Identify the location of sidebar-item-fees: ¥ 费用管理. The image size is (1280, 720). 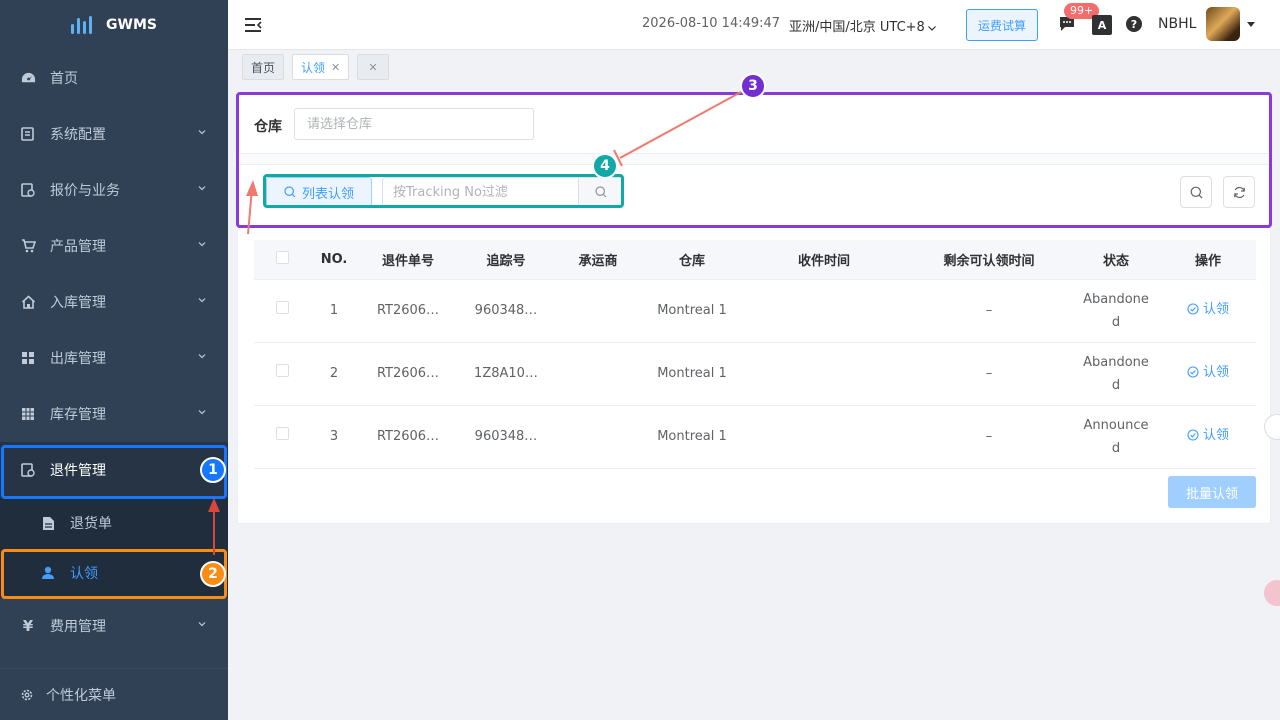
(114, 626).